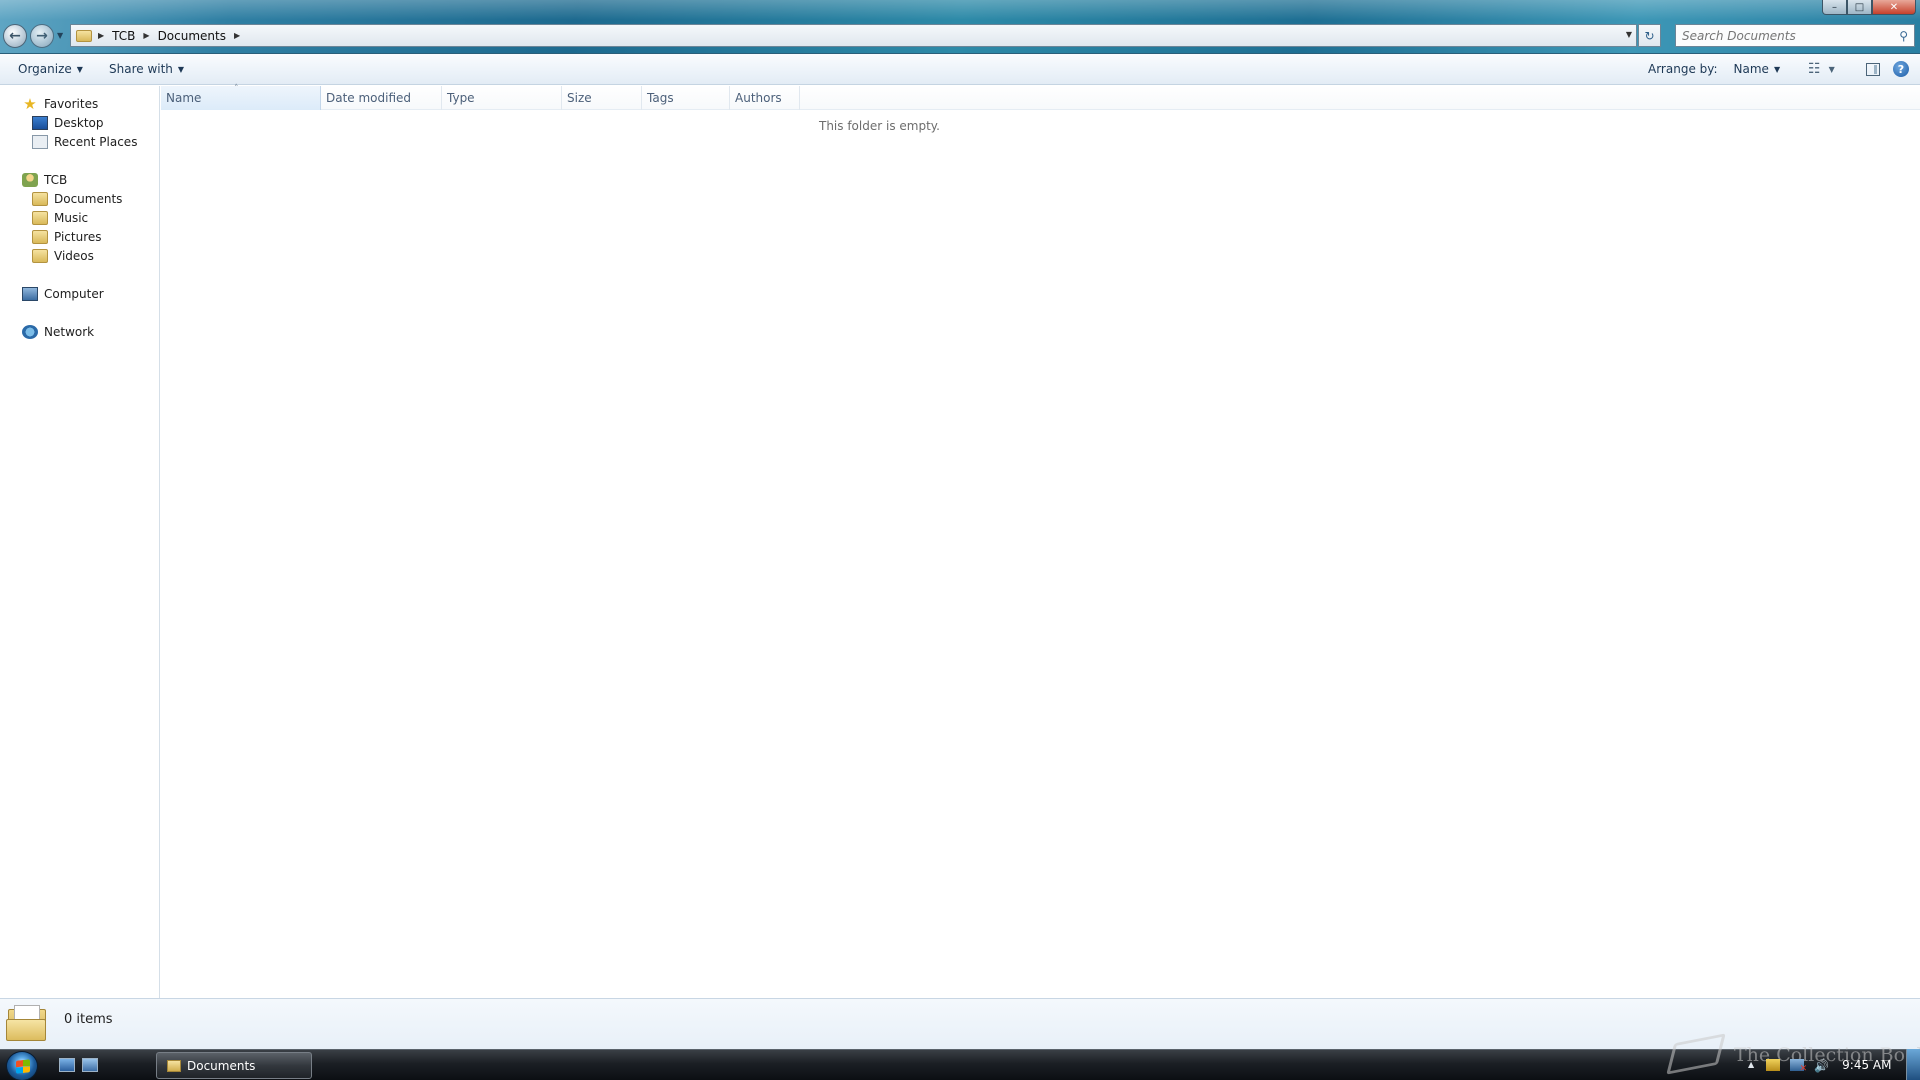 The image size is (1920, 1080). What do you see at coordinates (1821, 69) in the screenshot?
I see `change-view-button: ☷ ▼` at bounding box center [1821, 69].